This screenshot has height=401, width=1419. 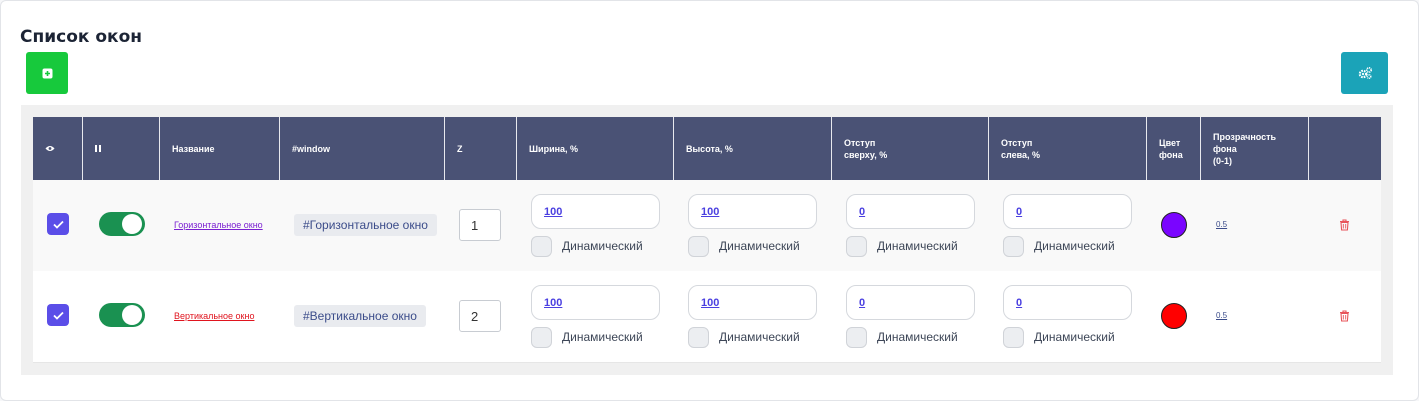 I want to click on column-visibility, so click(x=58, y=148).